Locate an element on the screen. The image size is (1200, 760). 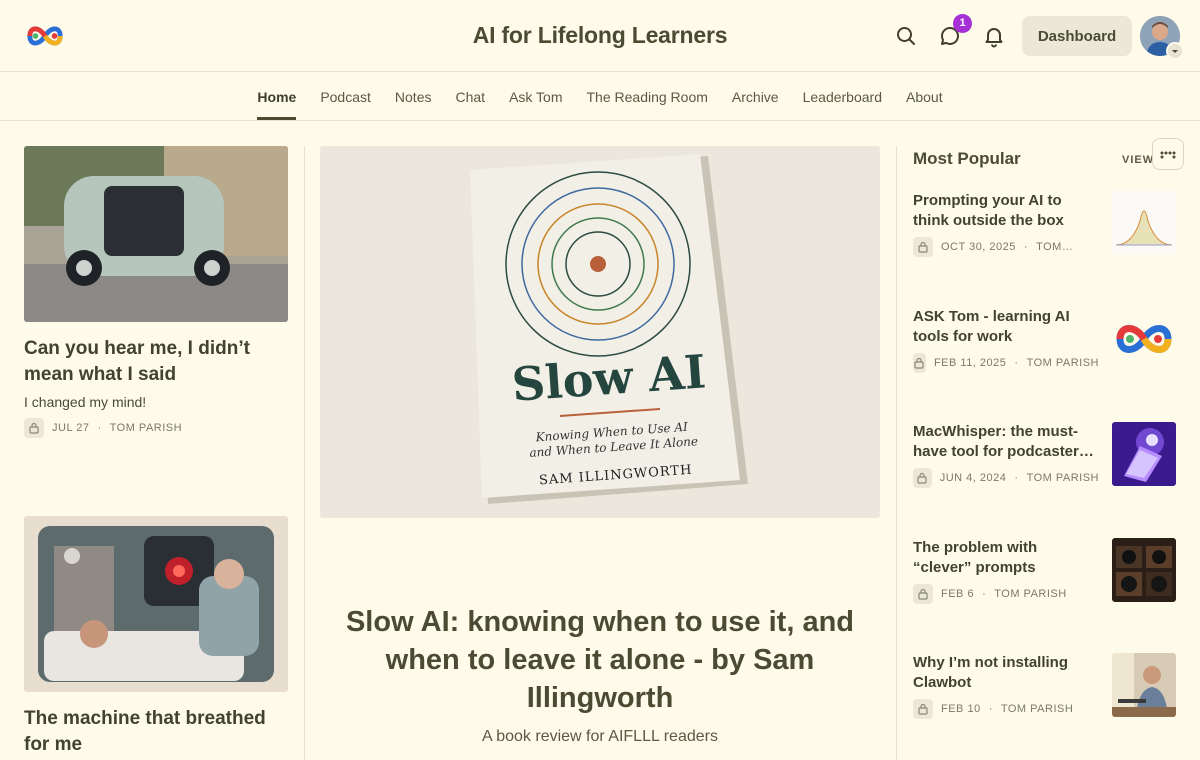
featured-subtitle: A book review for AIFLLL readers is located at coordinates (600, 736).